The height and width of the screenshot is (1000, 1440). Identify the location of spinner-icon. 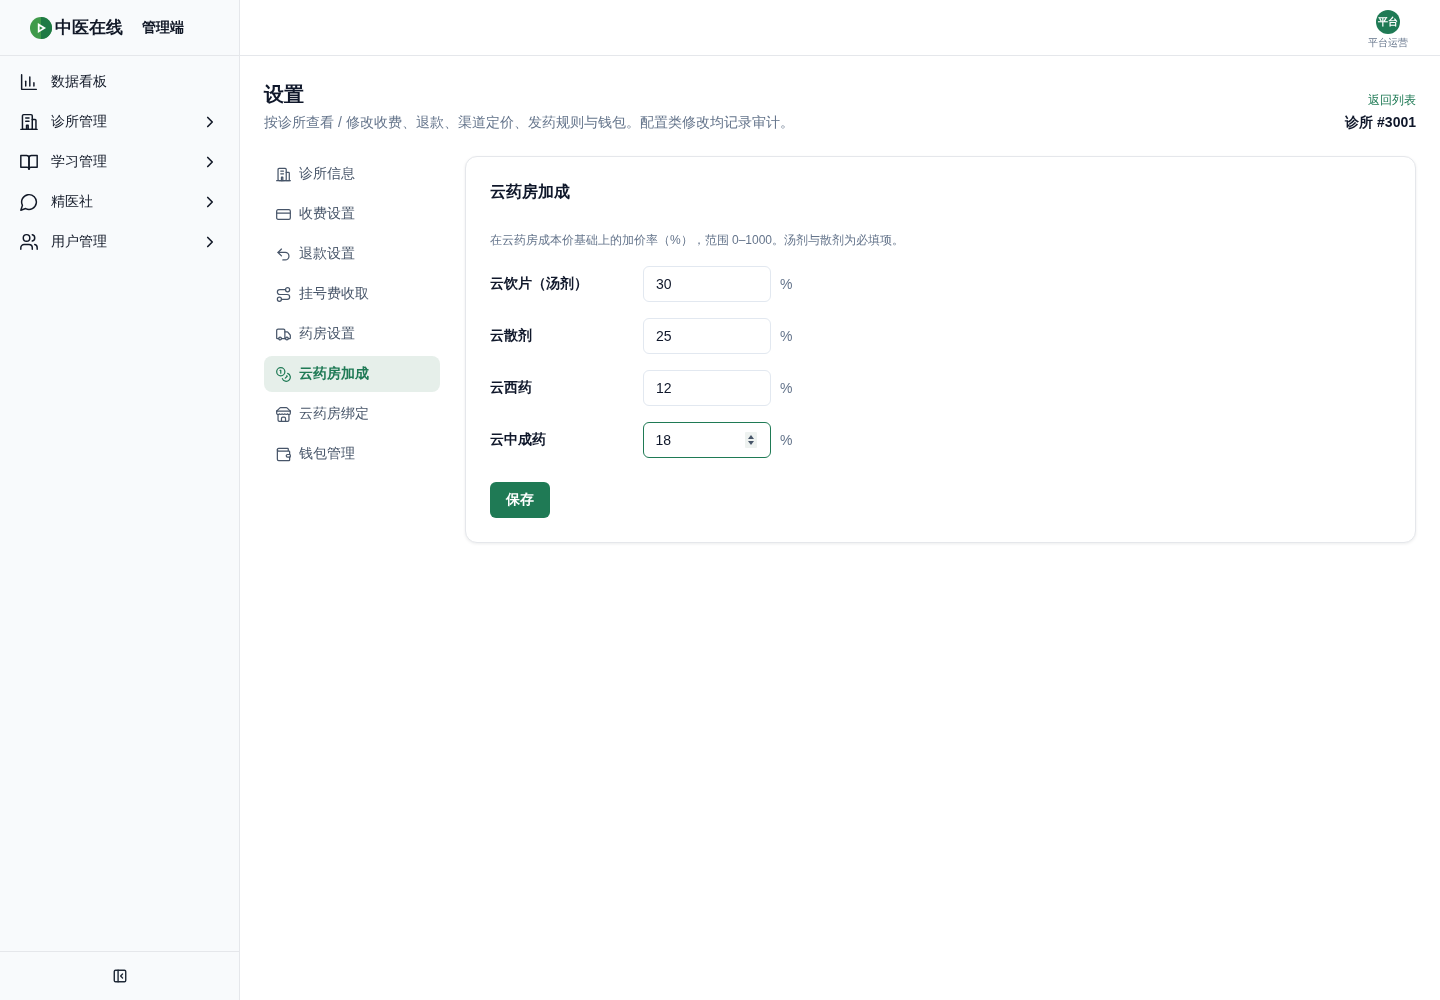
(751, 440).